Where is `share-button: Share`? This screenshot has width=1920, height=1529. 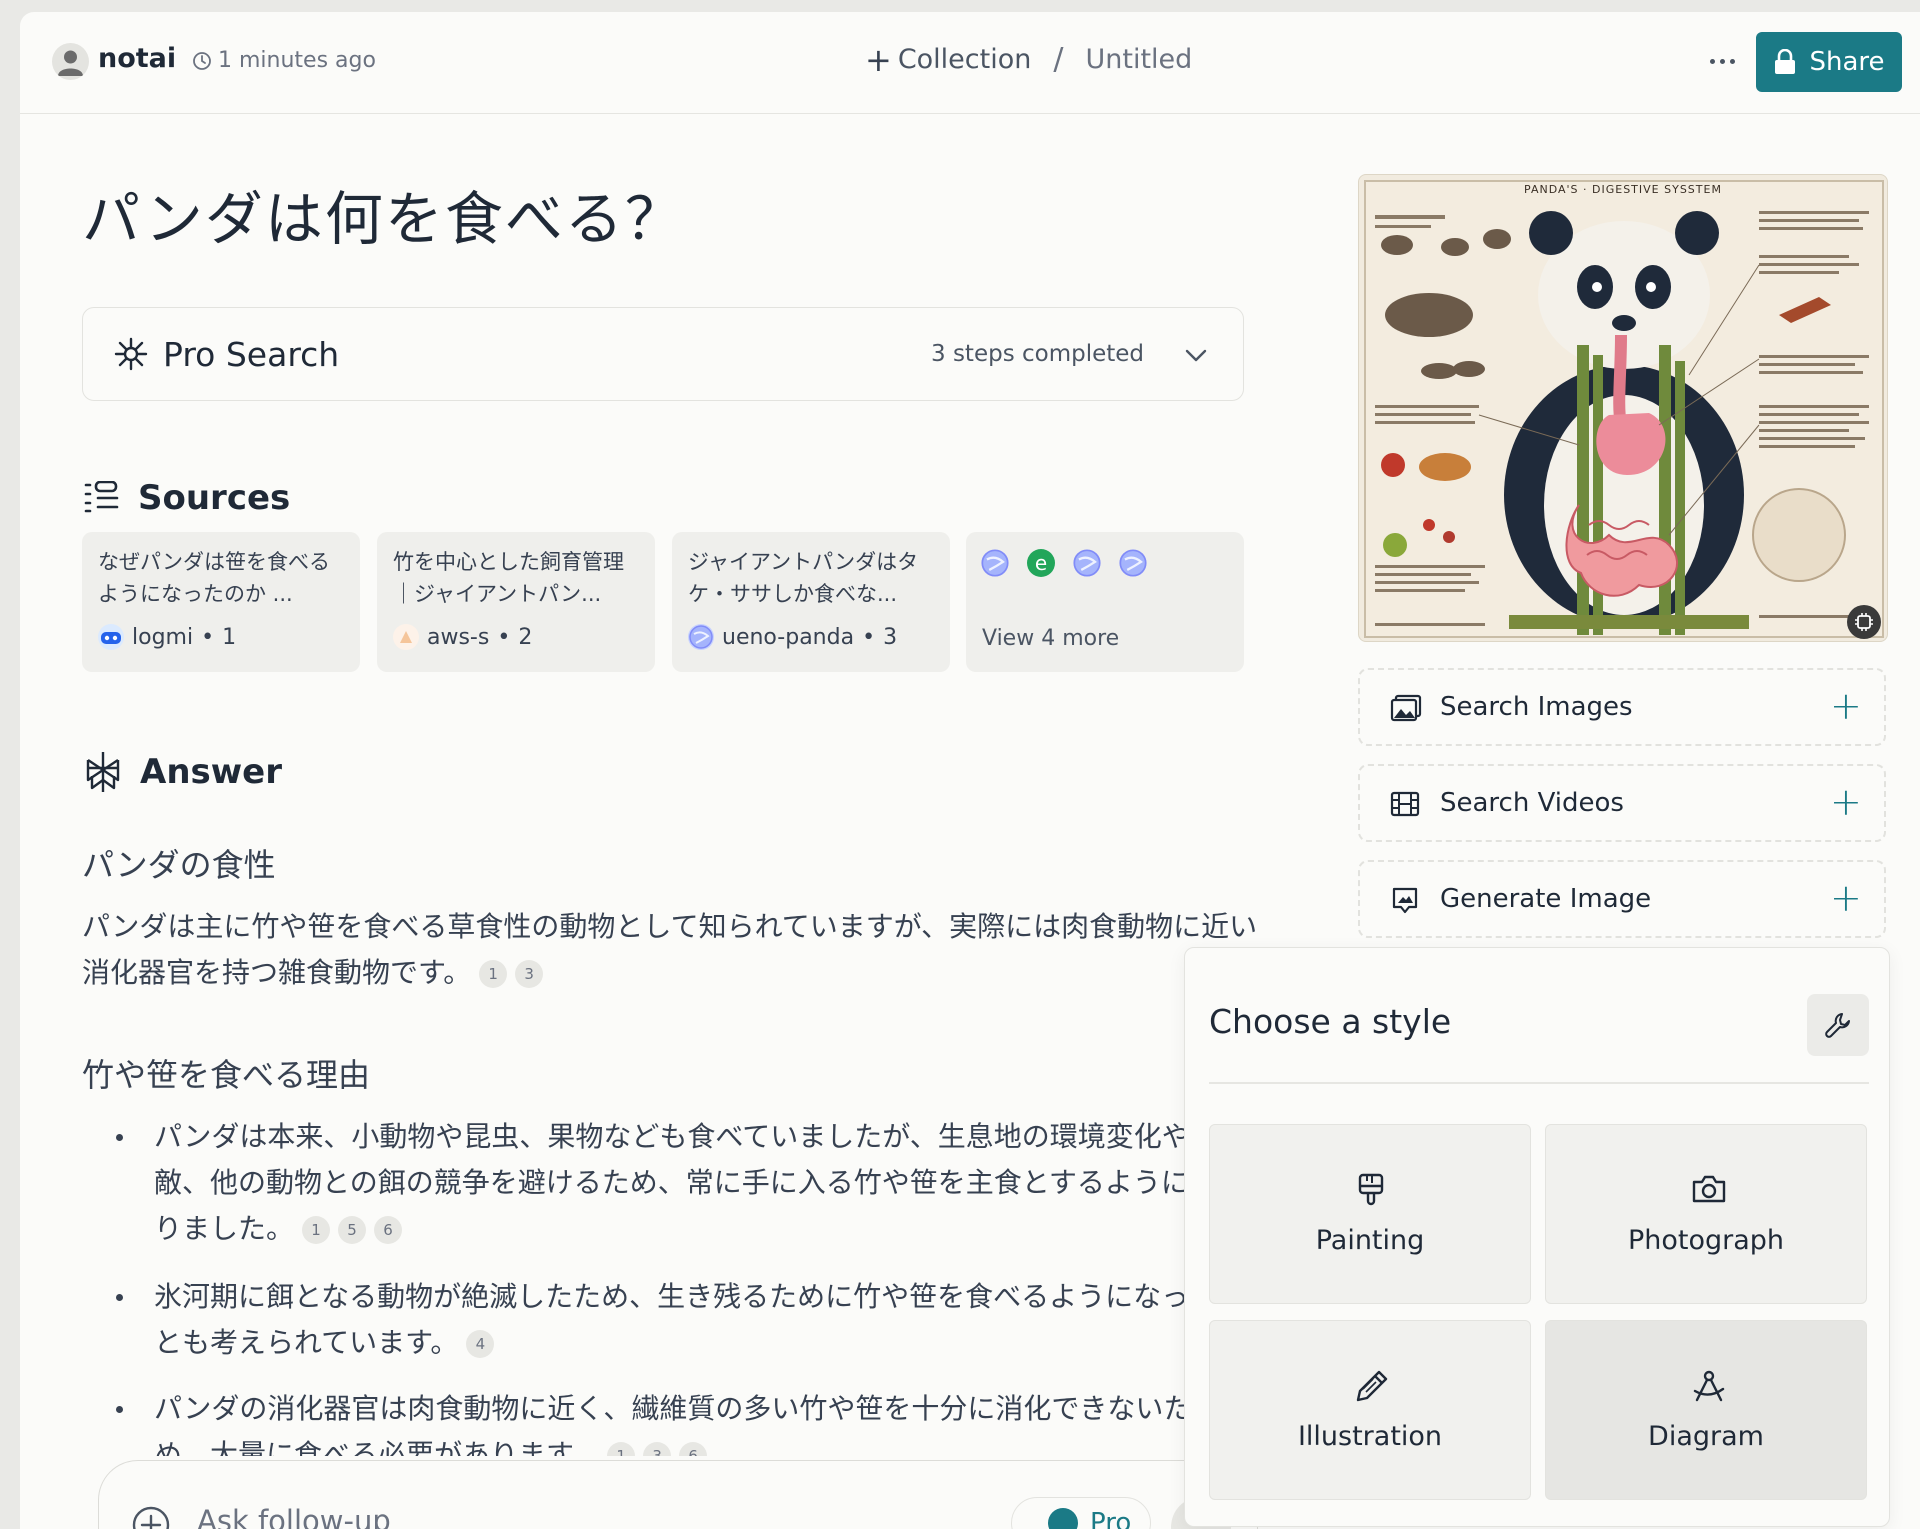
share-button: Share is located at coordinates (1829, 62).